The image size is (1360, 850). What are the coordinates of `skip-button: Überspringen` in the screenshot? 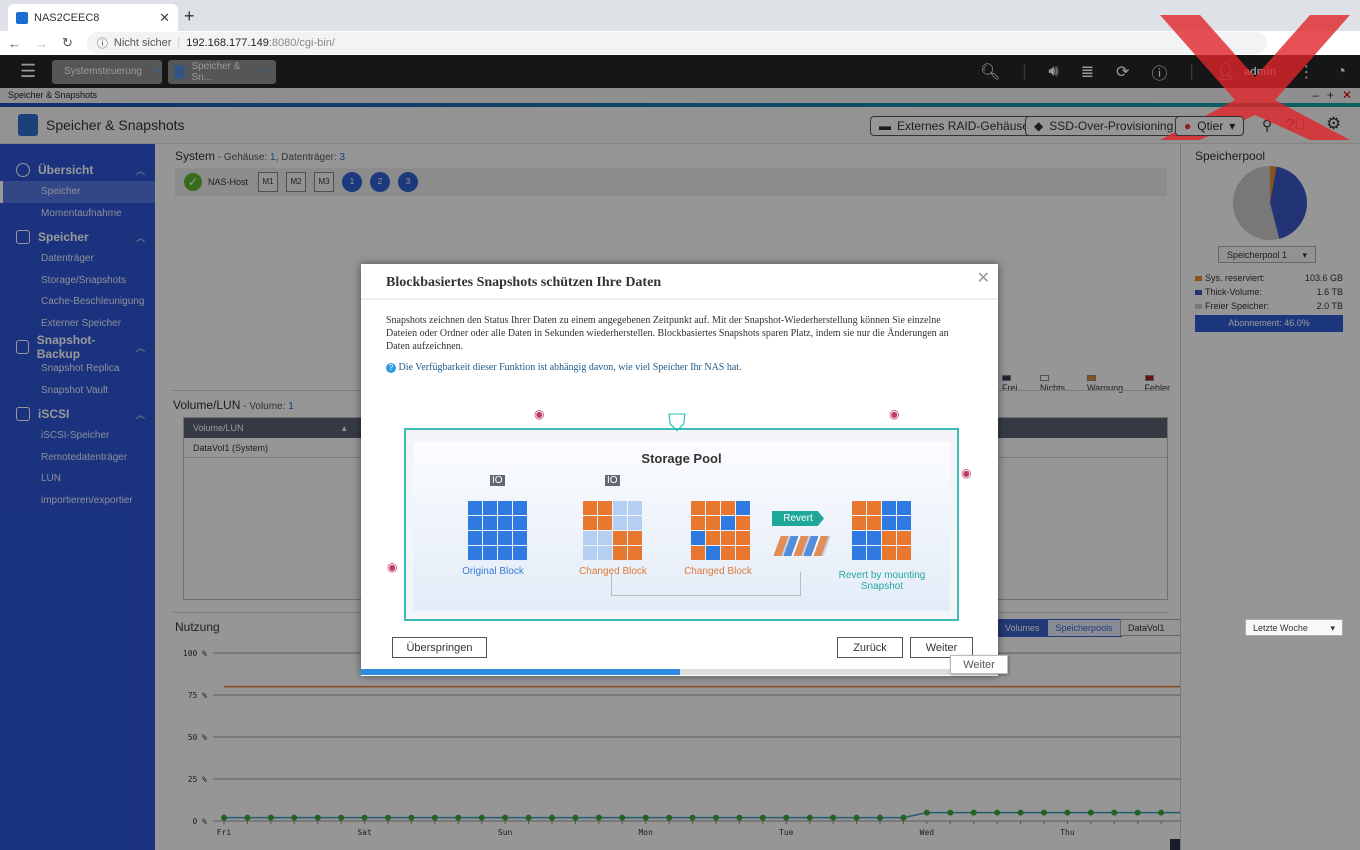 It's located at (439, 647).